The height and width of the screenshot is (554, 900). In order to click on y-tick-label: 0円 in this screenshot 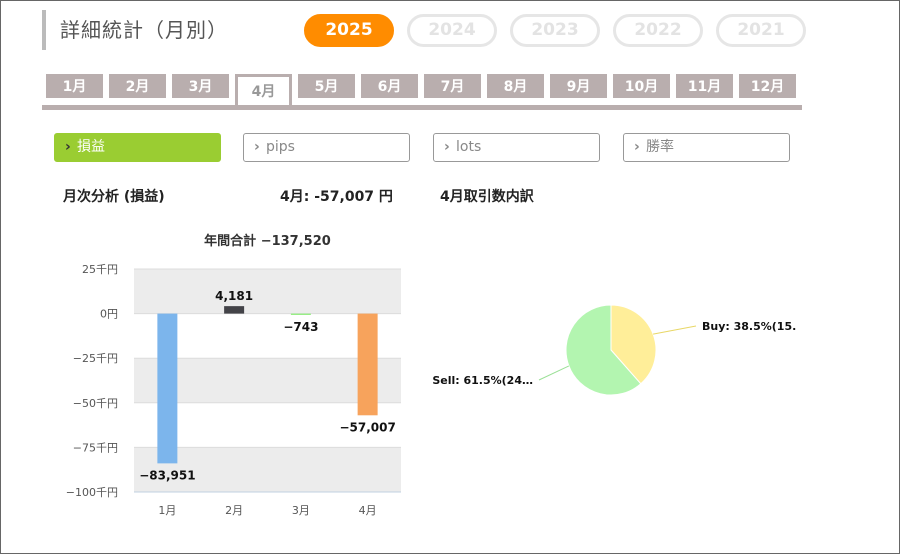, I will do `click(109, 314)`.